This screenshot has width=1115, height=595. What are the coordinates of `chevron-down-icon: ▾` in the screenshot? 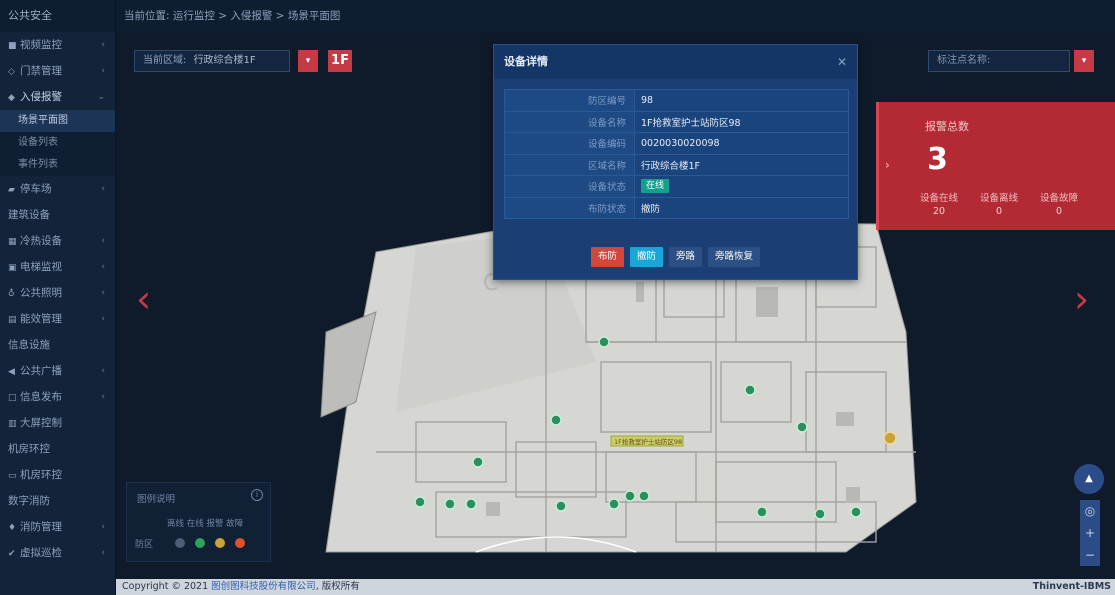 It's located at (1084, 61).